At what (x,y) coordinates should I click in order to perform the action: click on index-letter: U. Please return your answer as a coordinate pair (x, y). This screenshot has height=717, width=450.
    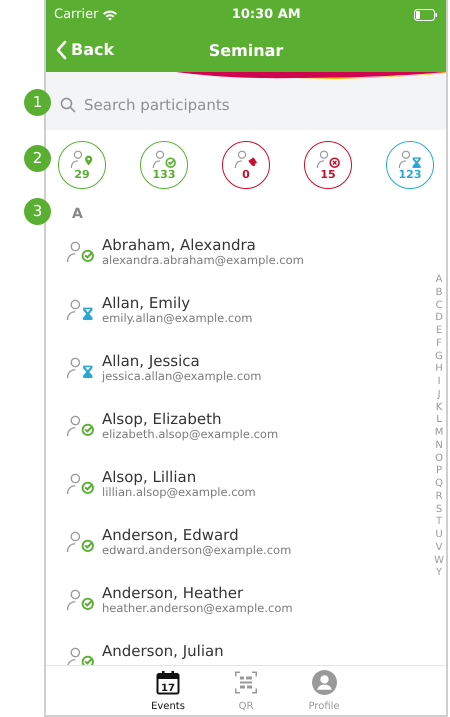
    Looking at the image, I should click on (439, 535).